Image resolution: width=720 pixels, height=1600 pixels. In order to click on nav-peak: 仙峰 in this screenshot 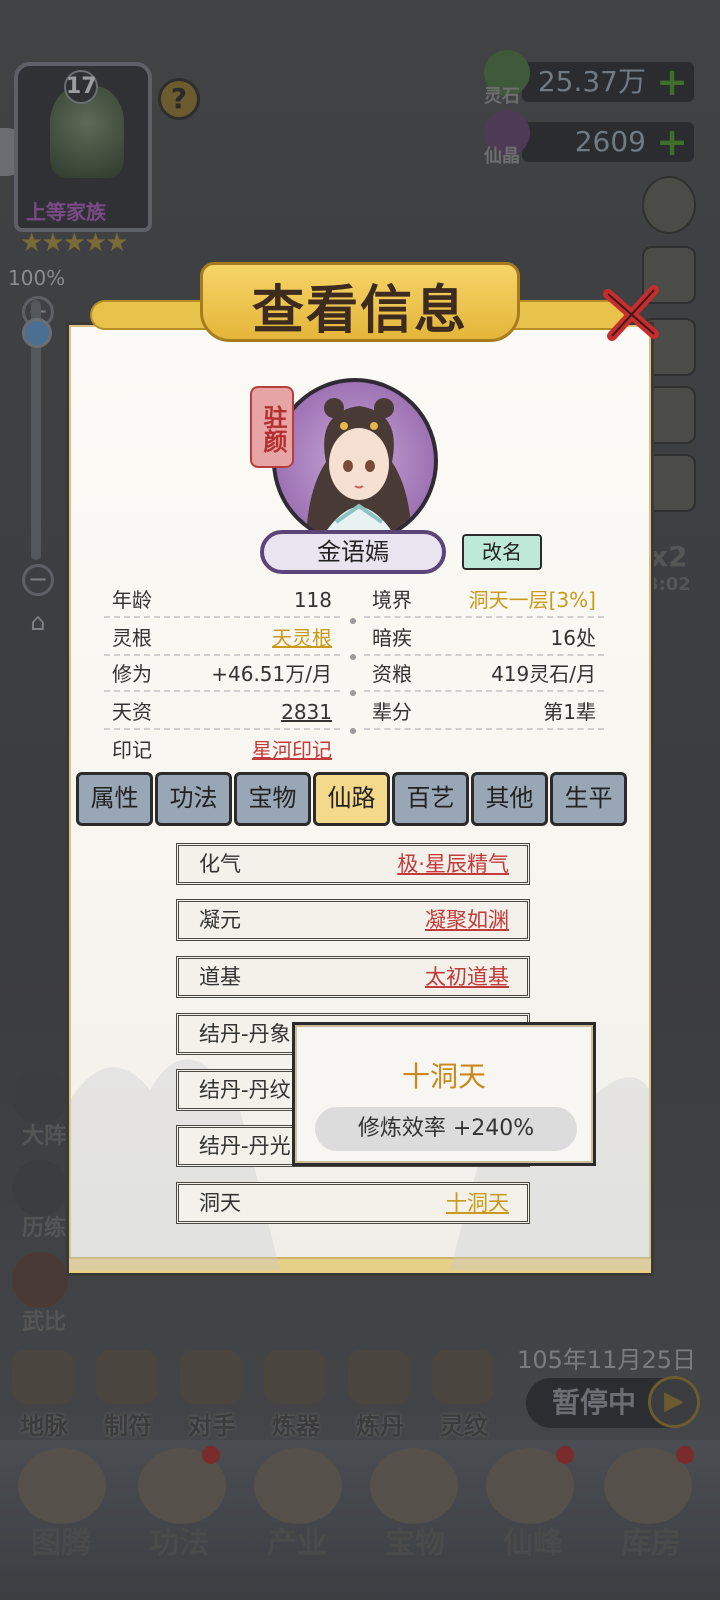, I will do `click(533, 1540)`.